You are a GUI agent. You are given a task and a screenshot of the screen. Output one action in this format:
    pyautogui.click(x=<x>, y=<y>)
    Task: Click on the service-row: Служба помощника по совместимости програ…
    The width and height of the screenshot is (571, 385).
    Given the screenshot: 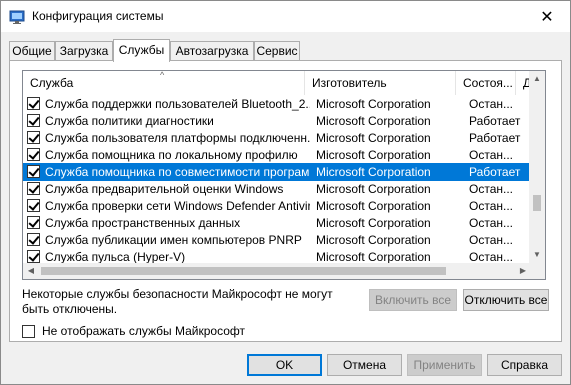 What is the action you would take?
    pyautogui.click(x=277, y=172)
    